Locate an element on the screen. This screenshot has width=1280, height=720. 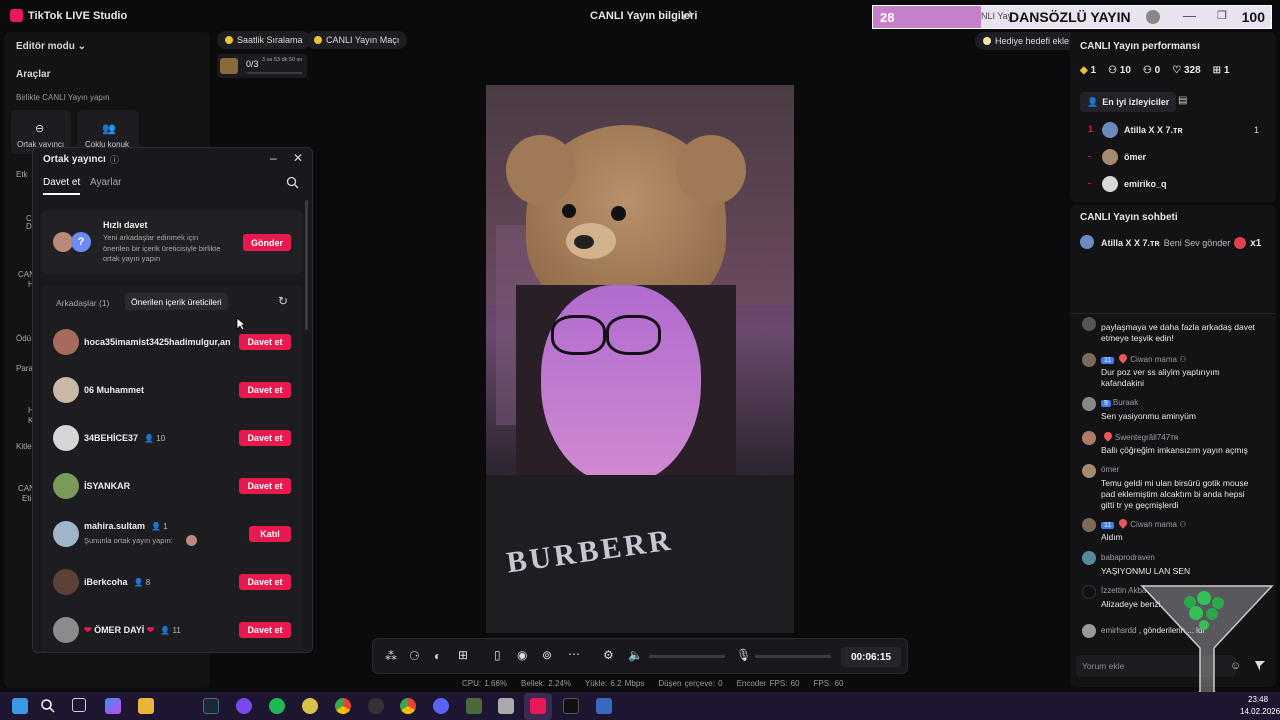
tab-suggested-creators: Önerilen içerik üreticileri is located at coordinates (176, 301).